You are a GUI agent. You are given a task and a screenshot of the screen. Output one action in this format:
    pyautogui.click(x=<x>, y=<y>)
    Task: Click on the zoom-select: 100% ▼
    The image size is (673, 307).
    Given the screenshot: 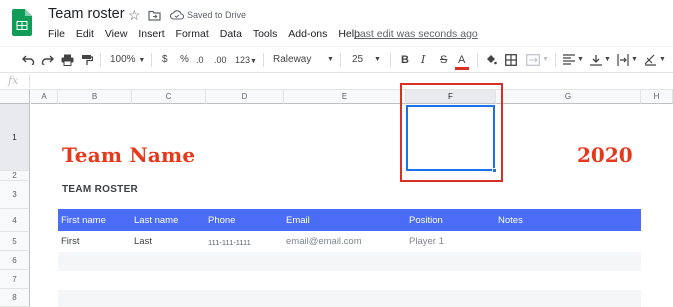 What is the action you would take?
    pyautogui.click(x=127, y=60)
    